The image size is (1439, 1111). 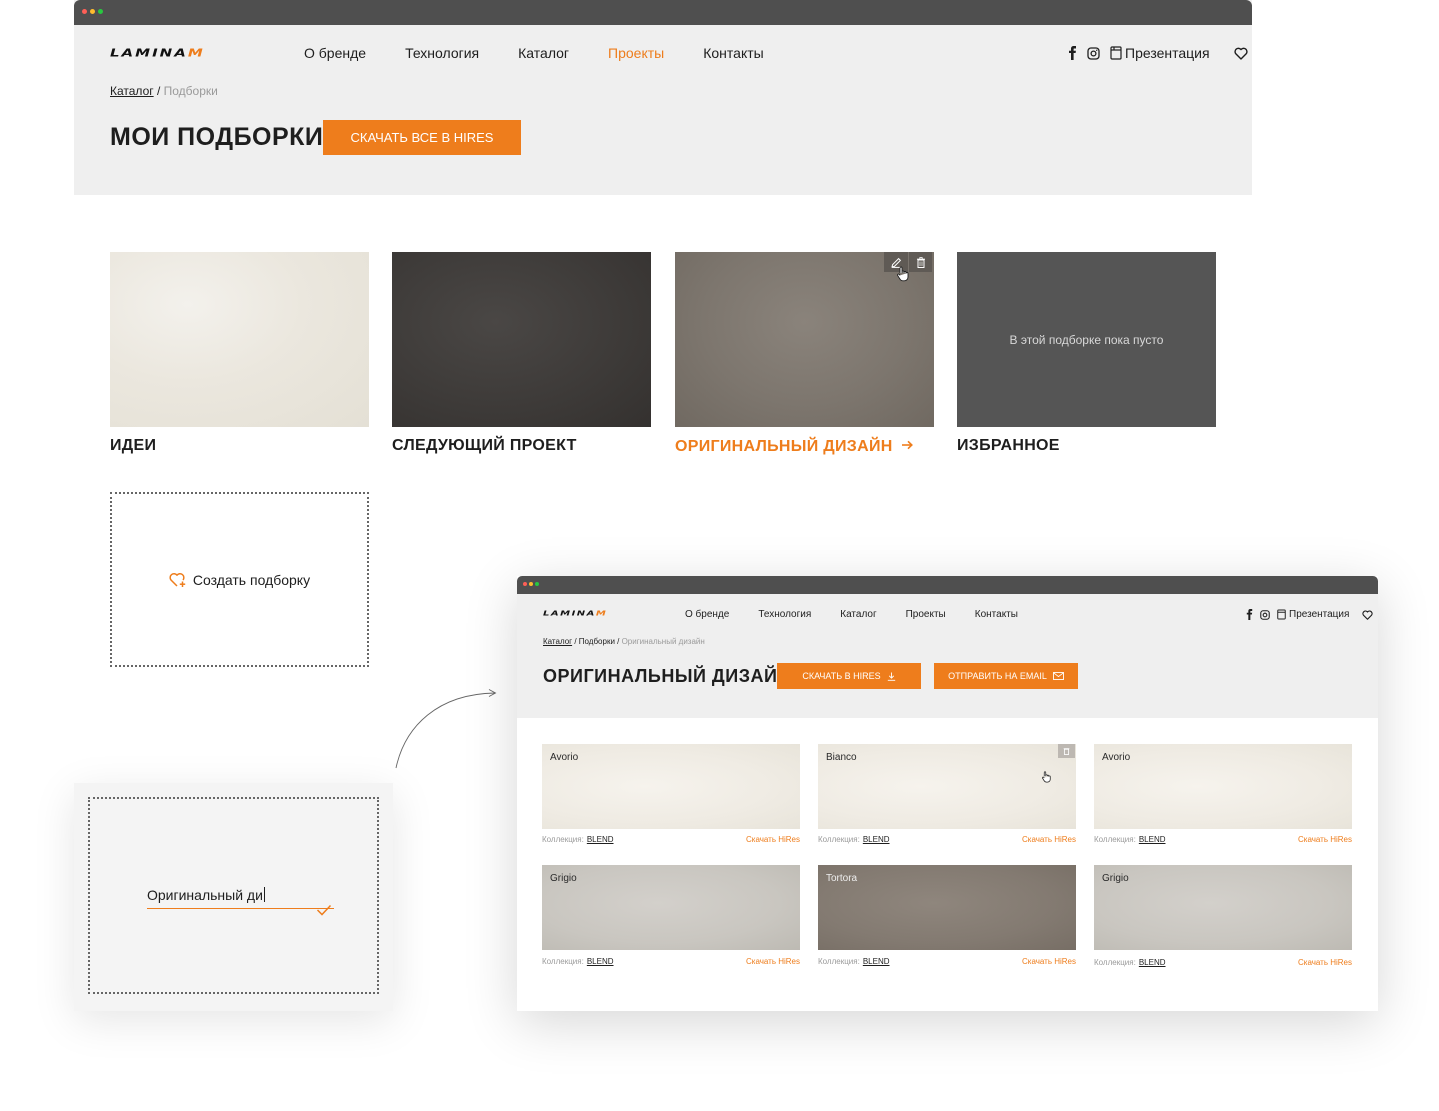 What do you see at coordinates (239, 339) in the screenshot?
I see `collection-cover-ideas` at bounding box center [239, 339].